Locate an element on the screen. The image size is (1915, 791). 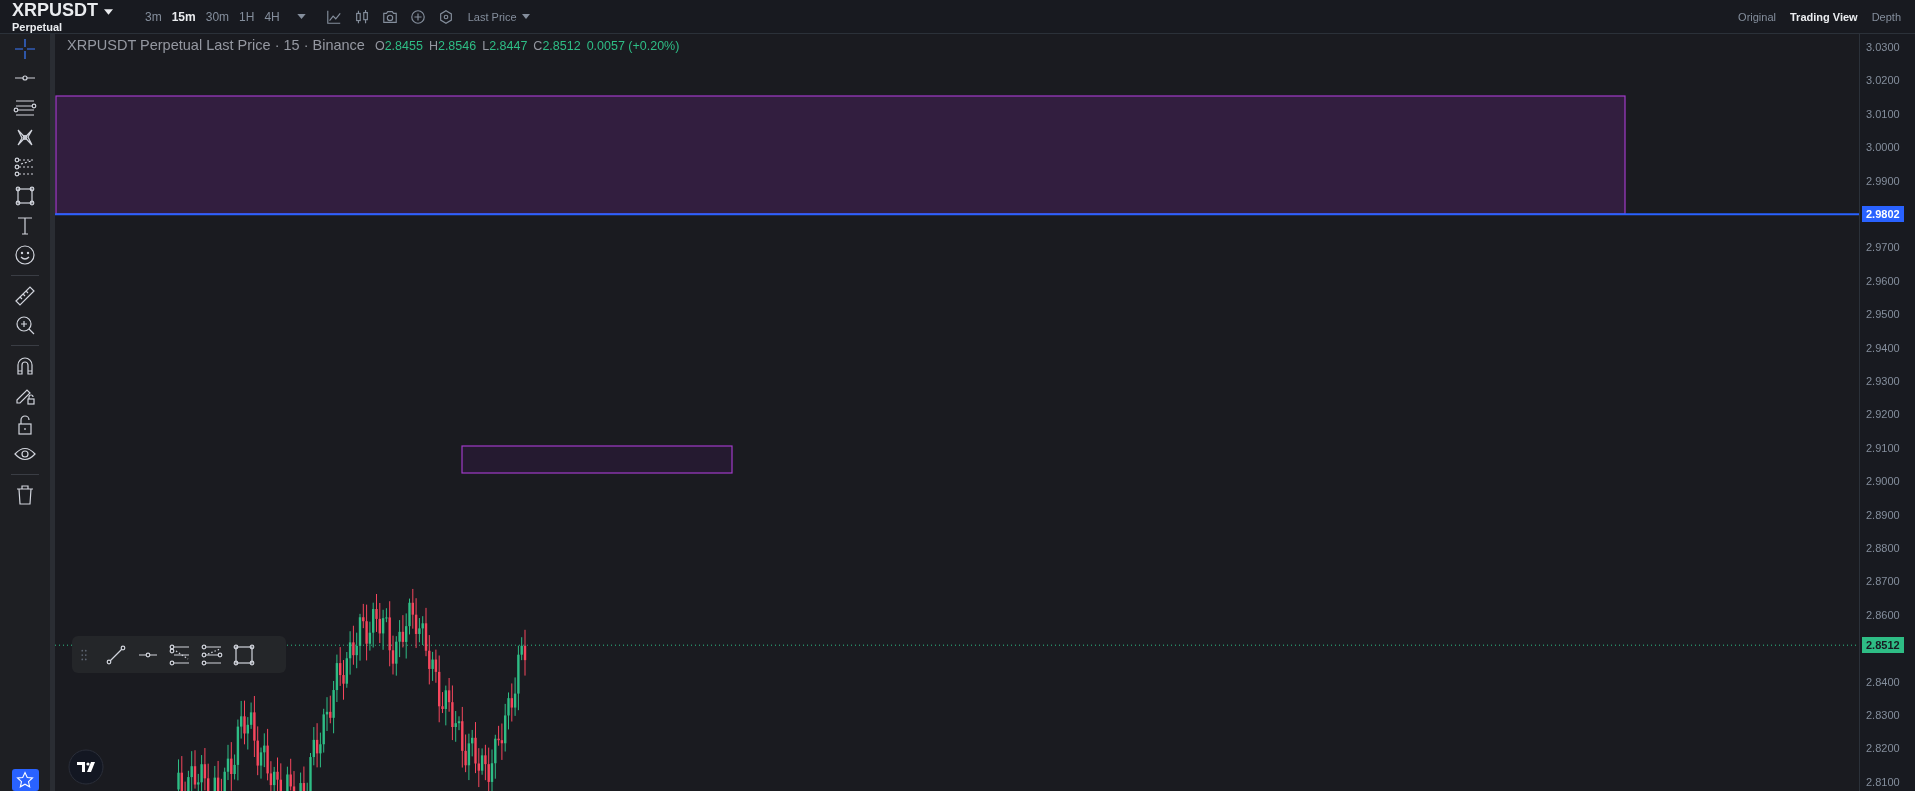
add-icon is located at coordinates (417, 16).